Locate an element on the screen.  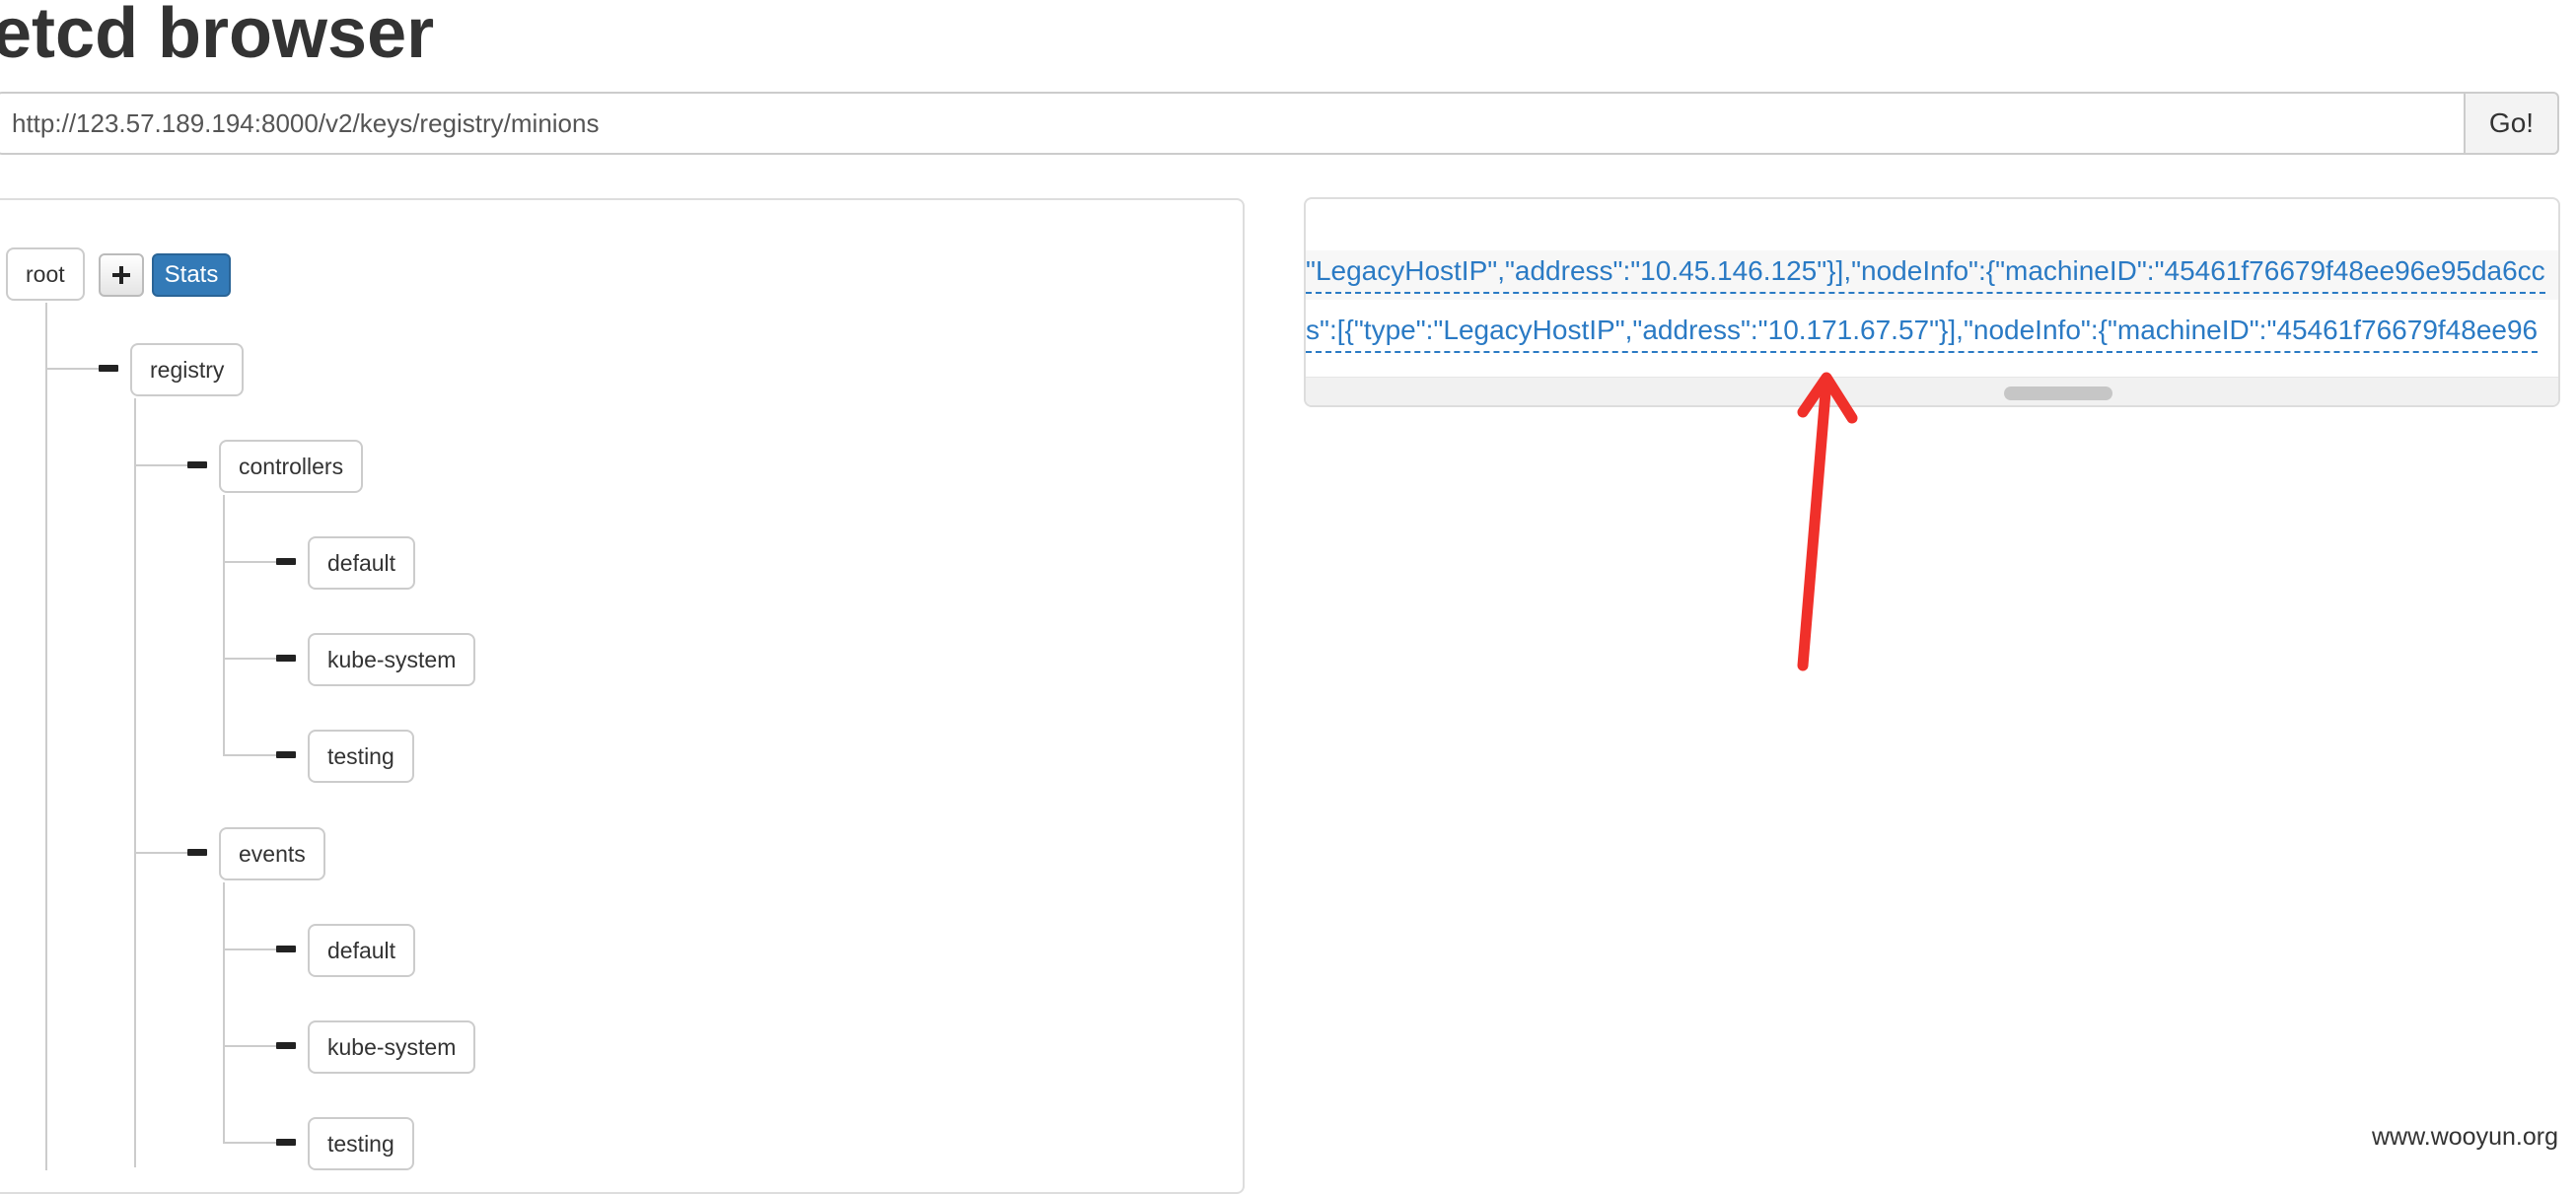
go-button: Go! is located at coordinates (2511, 123).